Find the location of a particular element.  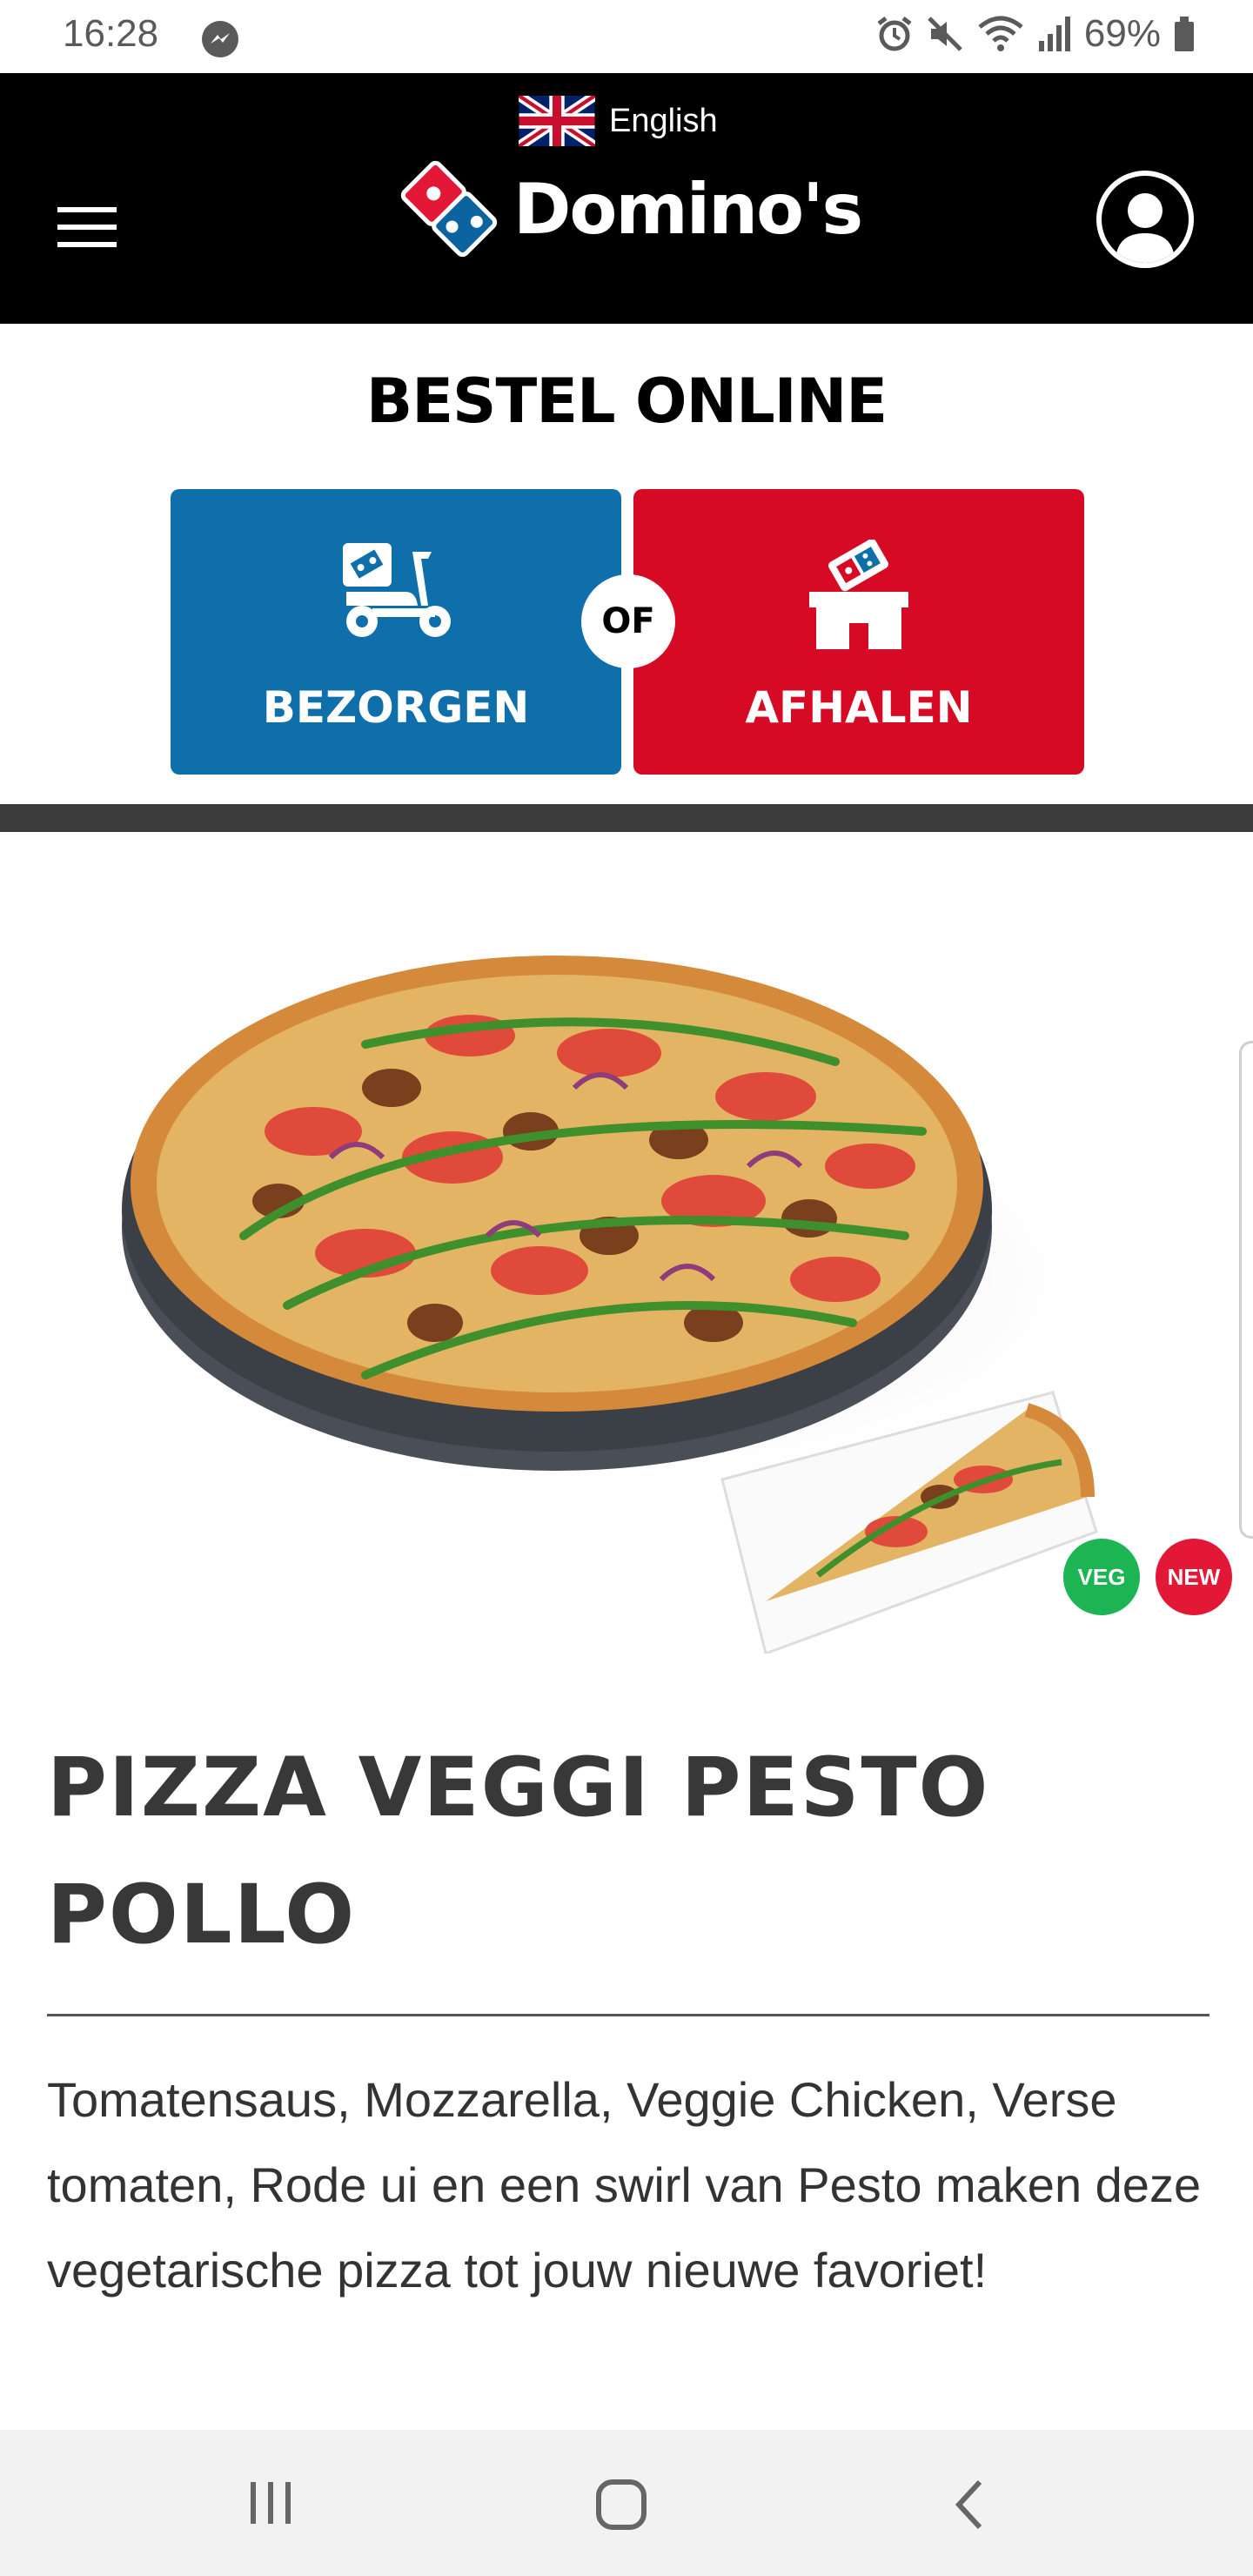

mute-icon is located at coordinates (945, 34).